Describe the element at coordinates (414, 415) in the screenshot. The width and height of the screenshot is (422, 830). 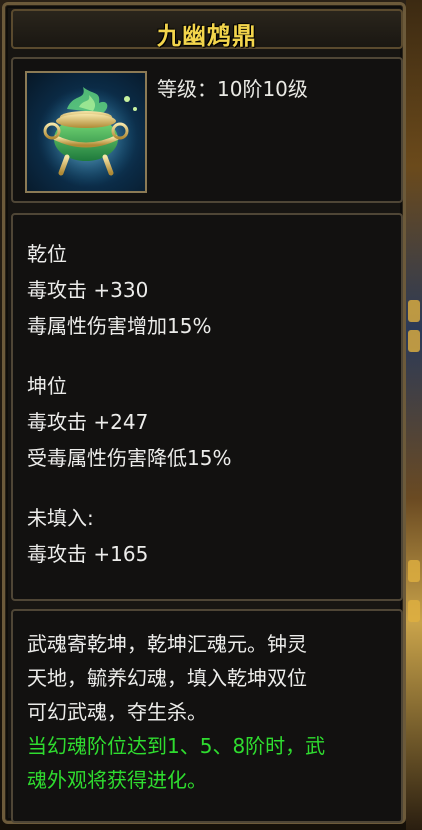
I see `background-game-ui` at that location.